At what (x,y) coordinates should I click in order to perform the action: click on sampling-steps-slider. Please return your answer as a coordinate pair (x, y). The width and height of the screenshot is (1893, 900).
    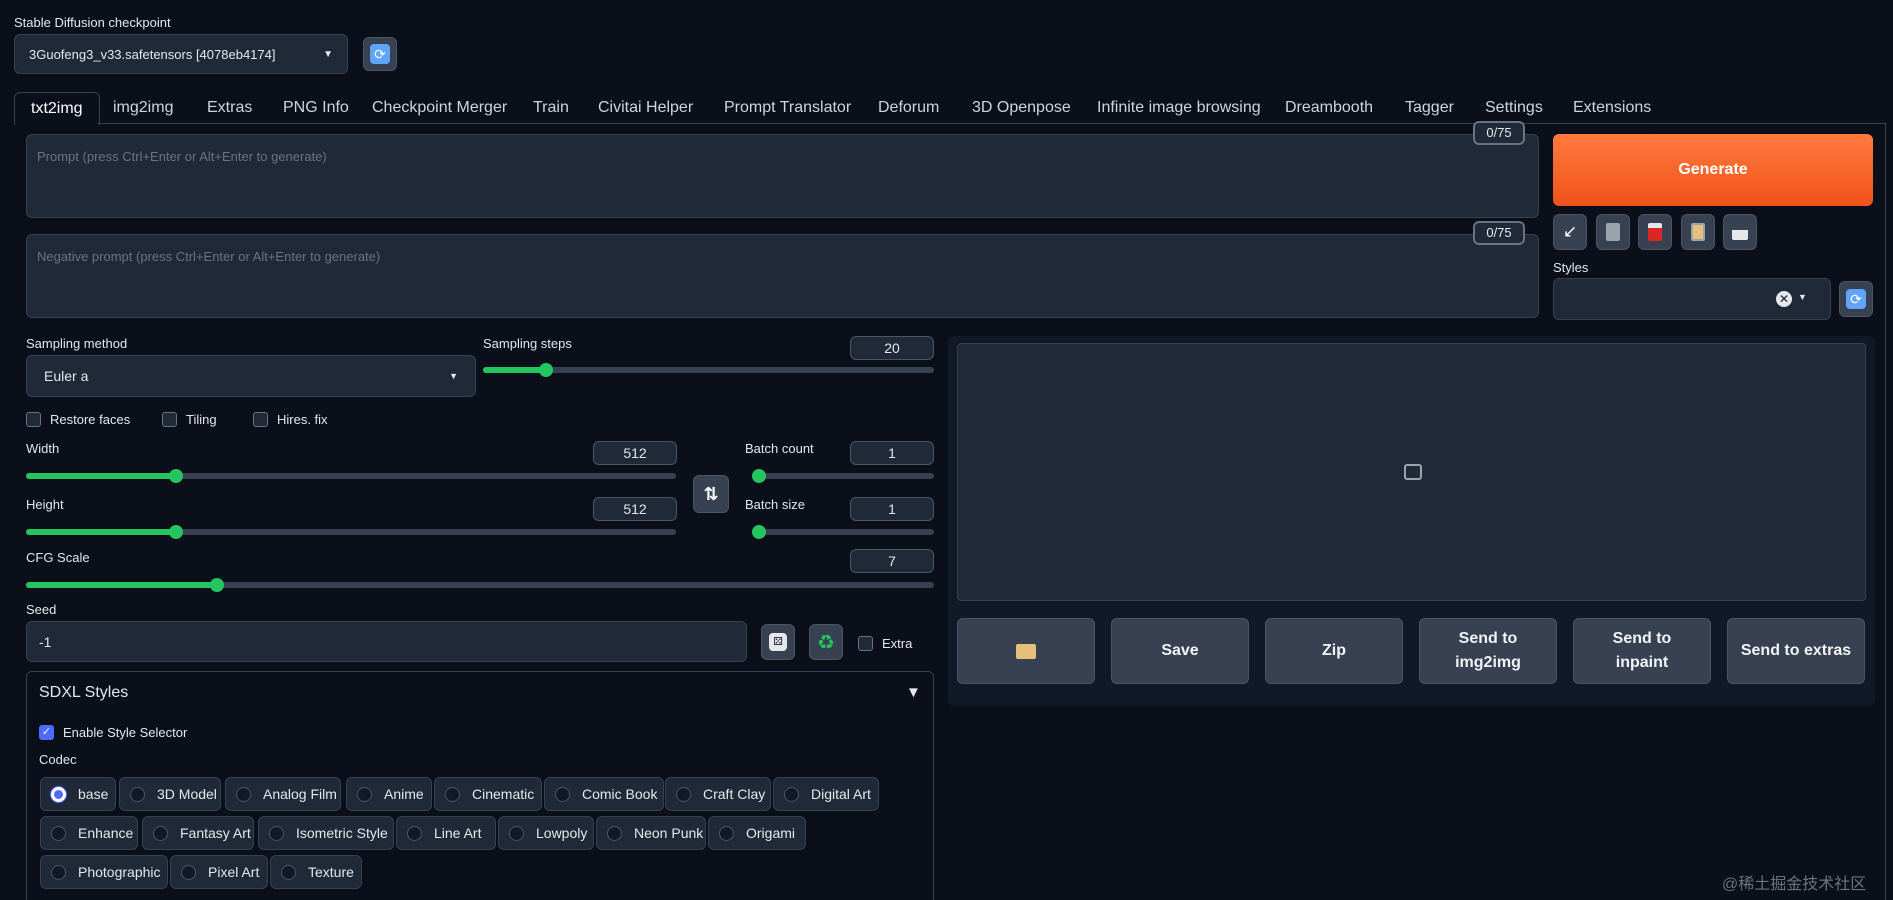
    Looking at the image, I should click on (708, 370).